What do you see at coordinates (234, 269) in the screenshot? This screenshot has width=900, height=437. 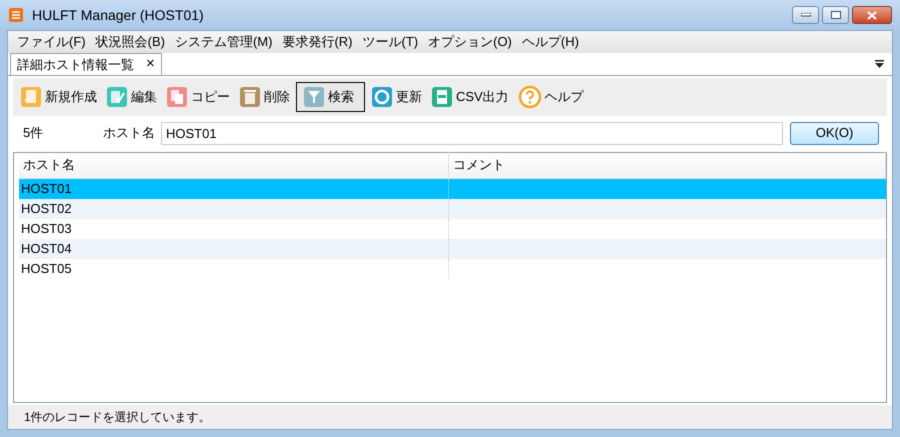 I see `table-cell: HOST05` at bounding box center [234, 269].